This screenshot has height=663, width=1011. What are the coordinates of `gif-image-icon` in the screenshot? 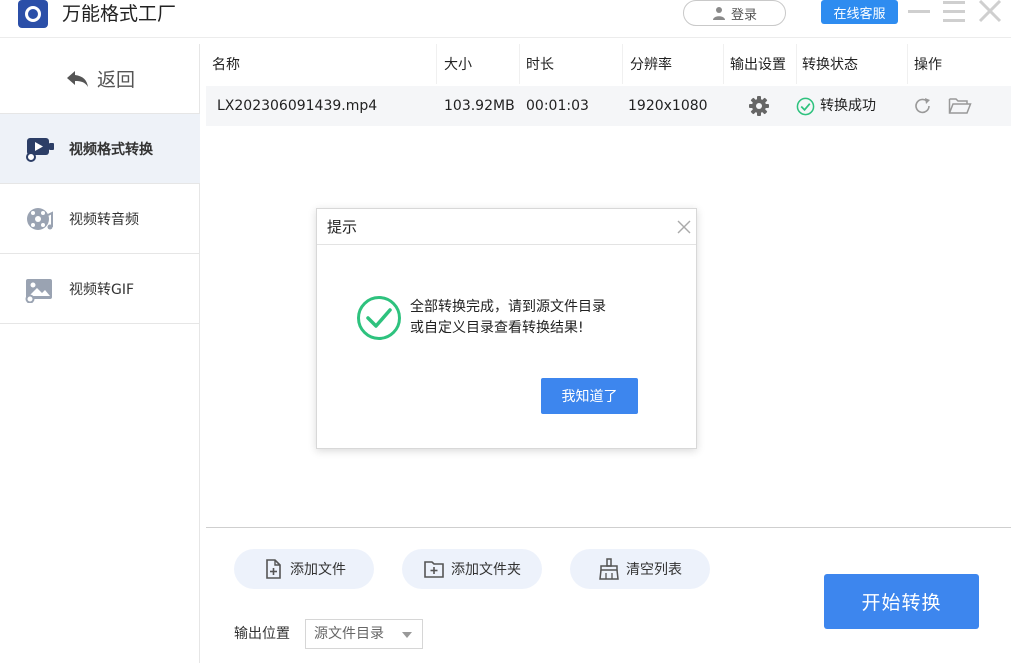 It's located at (38, 290).